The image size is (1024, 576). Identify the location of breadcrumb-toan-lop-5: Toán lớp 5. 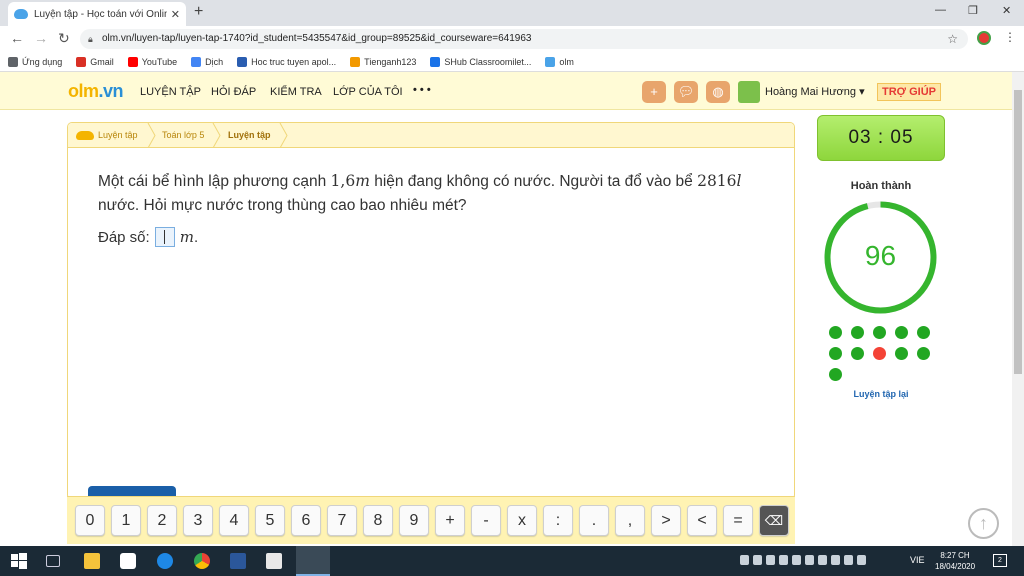
(183, 135).